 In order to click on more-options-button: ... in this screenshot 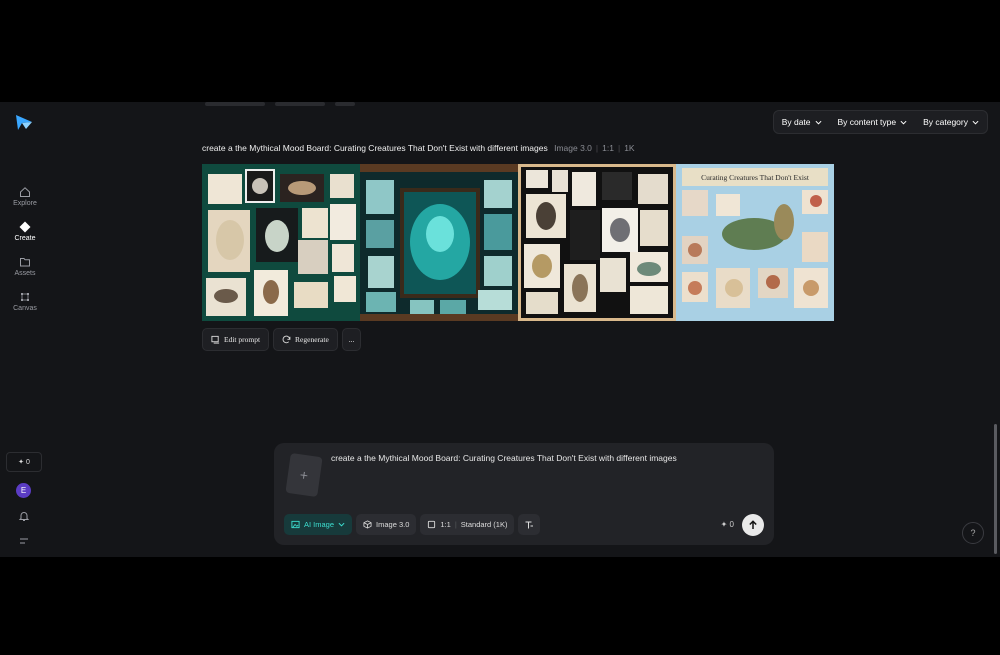, I will do `click(351, 339)`.